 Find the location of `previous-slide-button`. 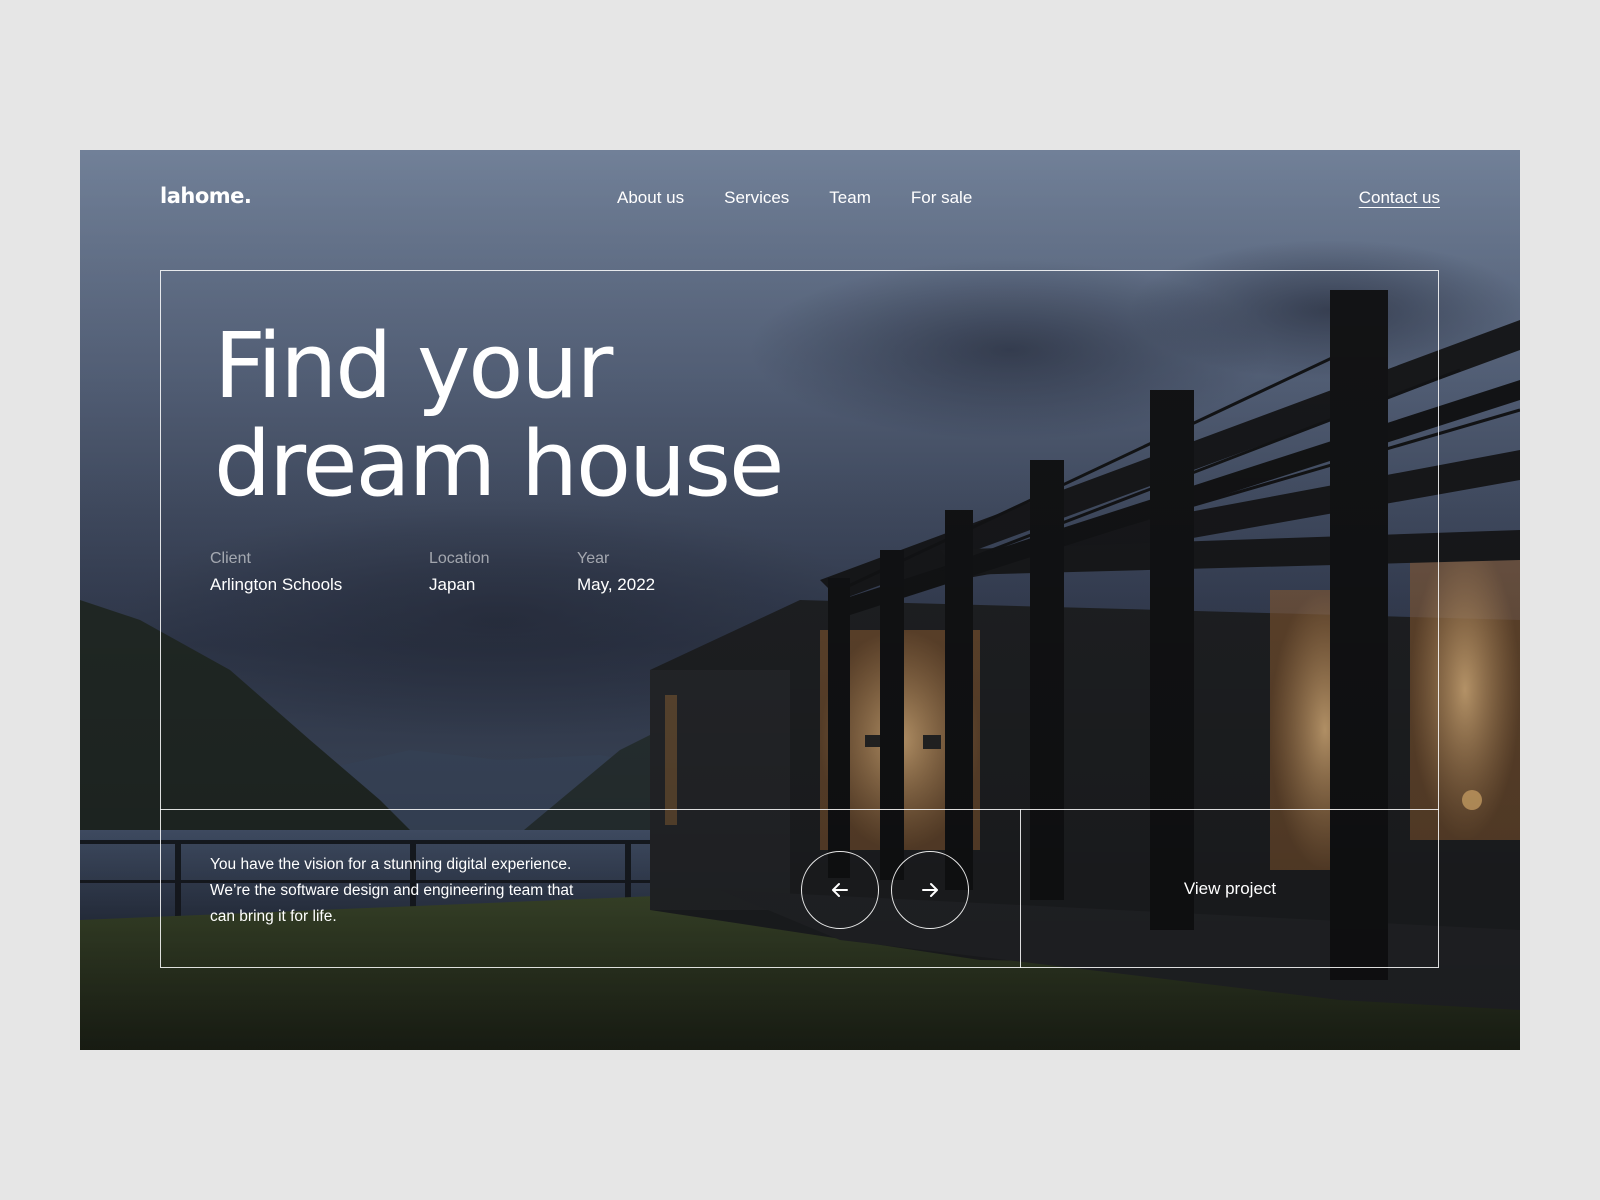

previous-slide-button is located at coordinates (840, 890).